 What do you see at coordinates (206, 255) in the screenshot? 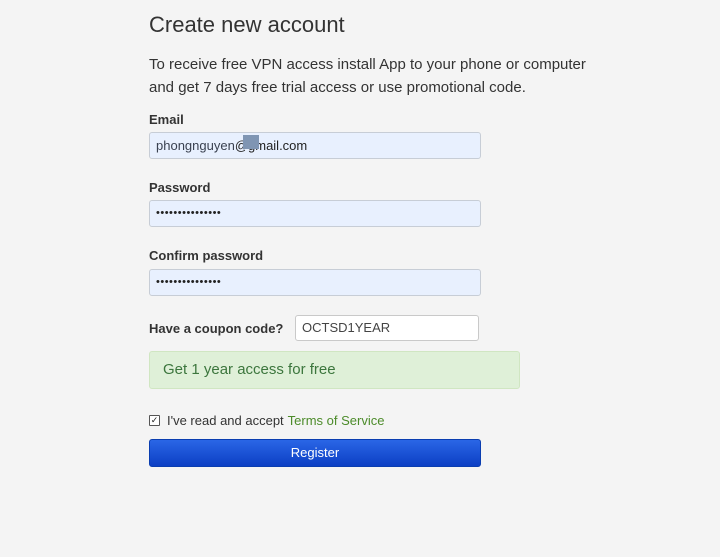
I see `confirm-password-label: Confirm password` at bounding box center [206, 255].